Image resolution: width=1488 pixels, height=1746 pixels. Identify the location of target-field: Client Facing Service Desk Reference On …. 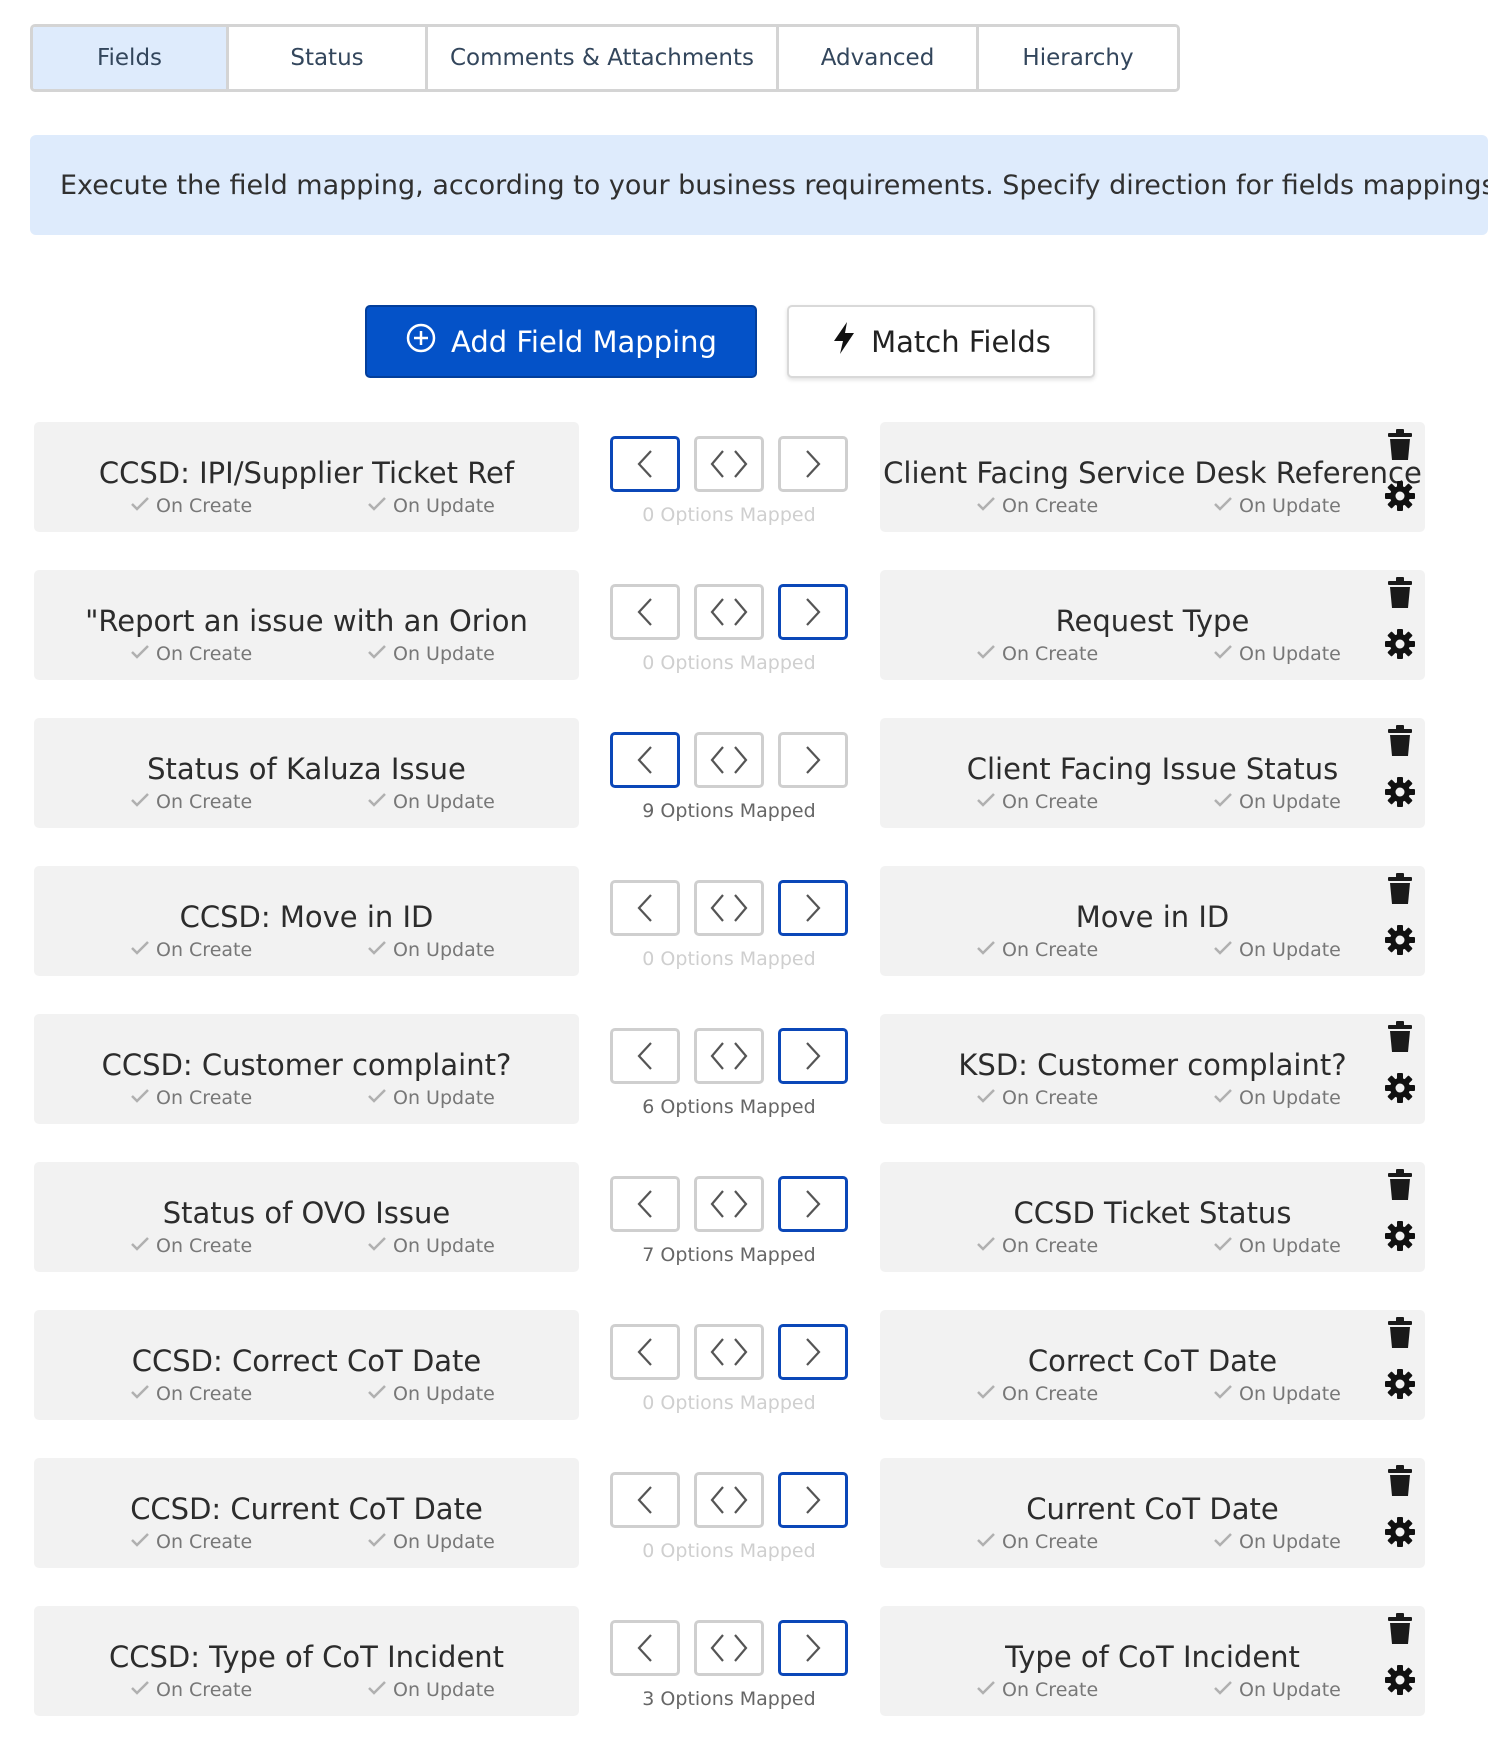
(1152, 477).